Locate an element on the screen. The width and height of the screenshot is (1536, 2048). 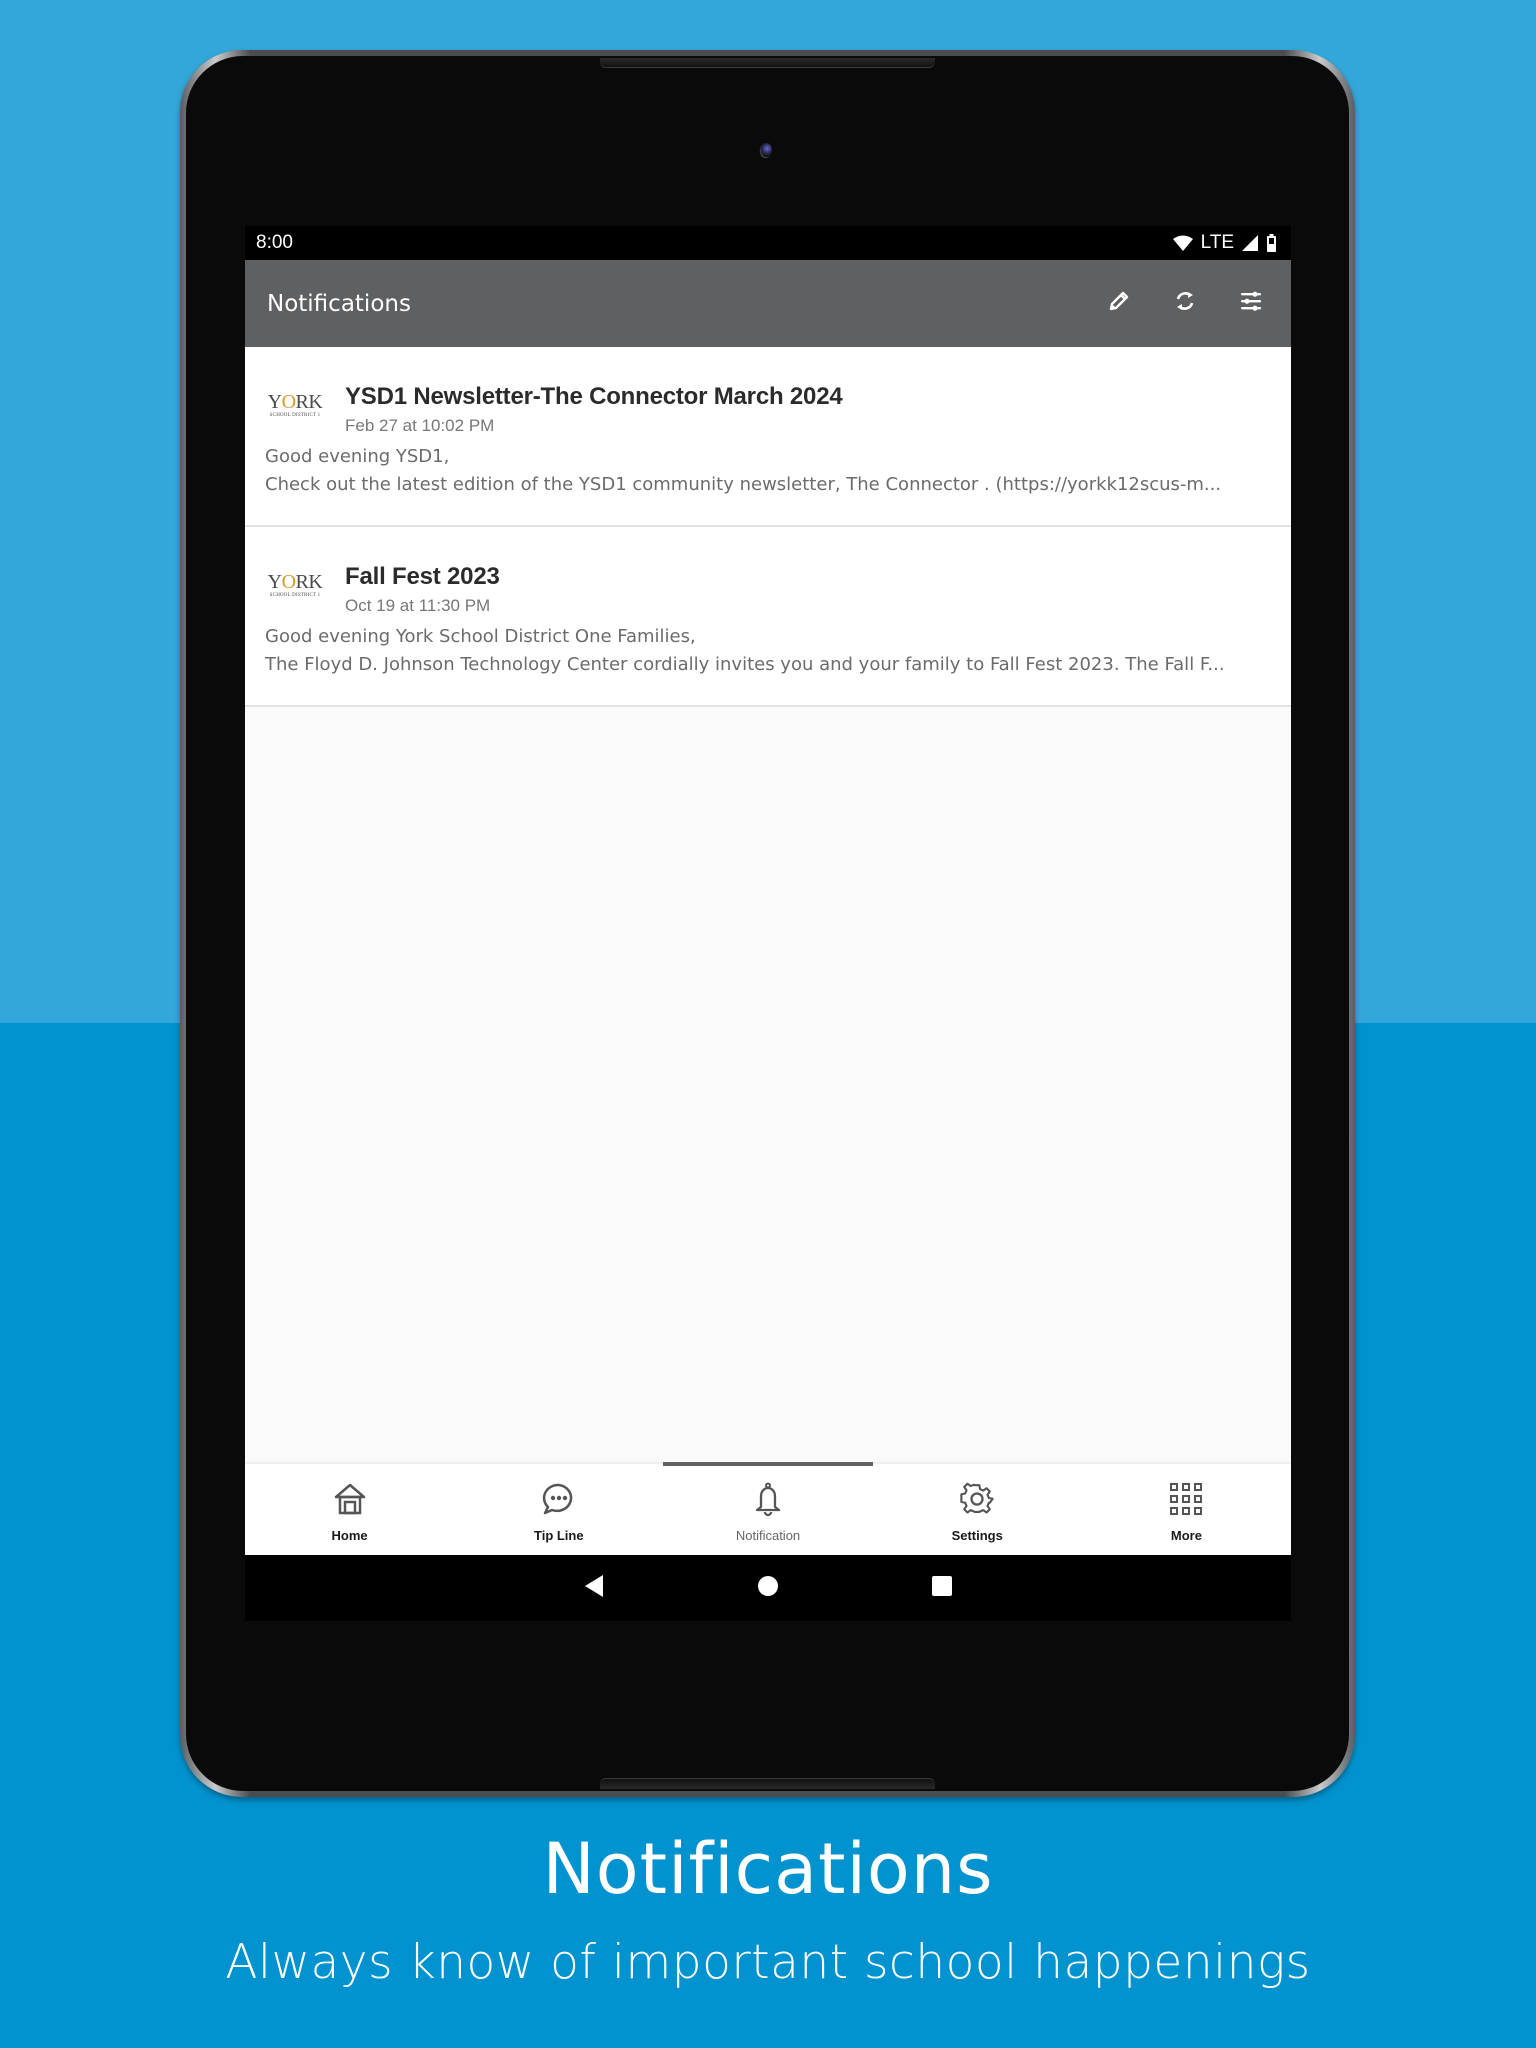
notification-title: YSD1 Newsletter-The Connector March 2024 is located at coordinates (594, 396).